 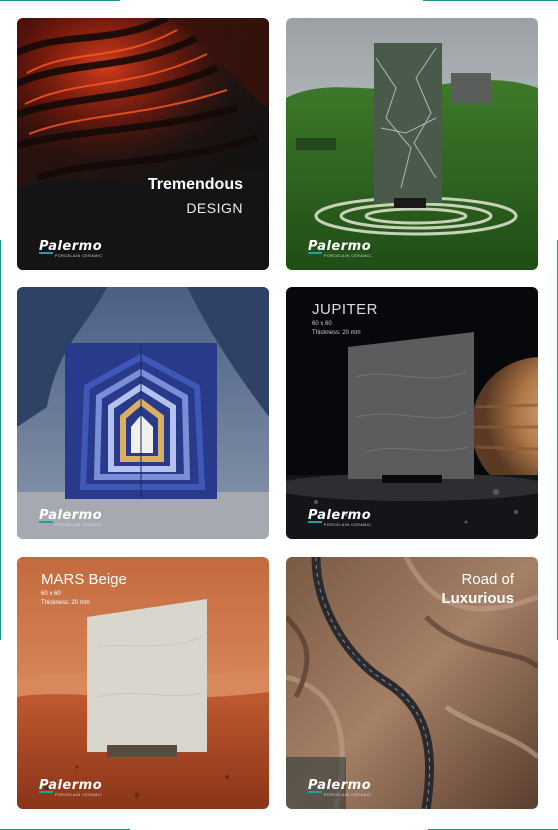 I want to click on green-field-image, so click(x=412, y=144).